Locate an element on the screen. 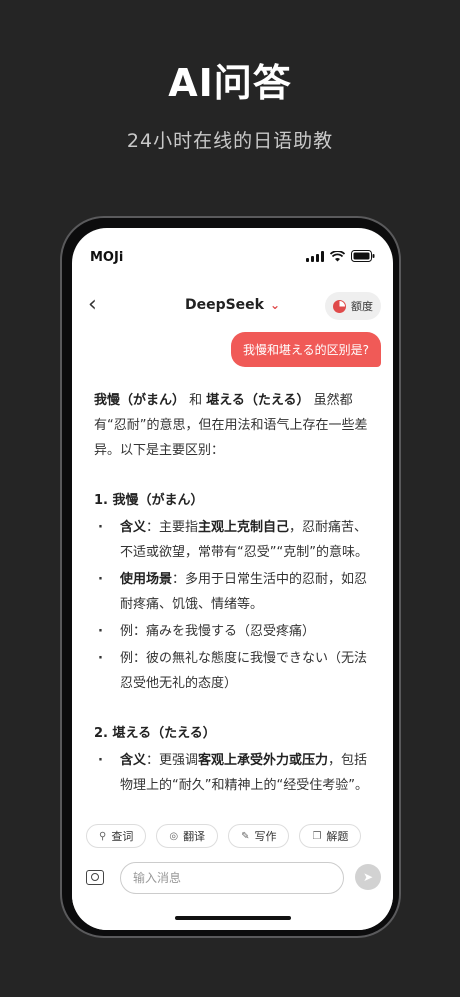  quick-action-lookup: ⚲ 查词 is located at coordinates (116, 836).